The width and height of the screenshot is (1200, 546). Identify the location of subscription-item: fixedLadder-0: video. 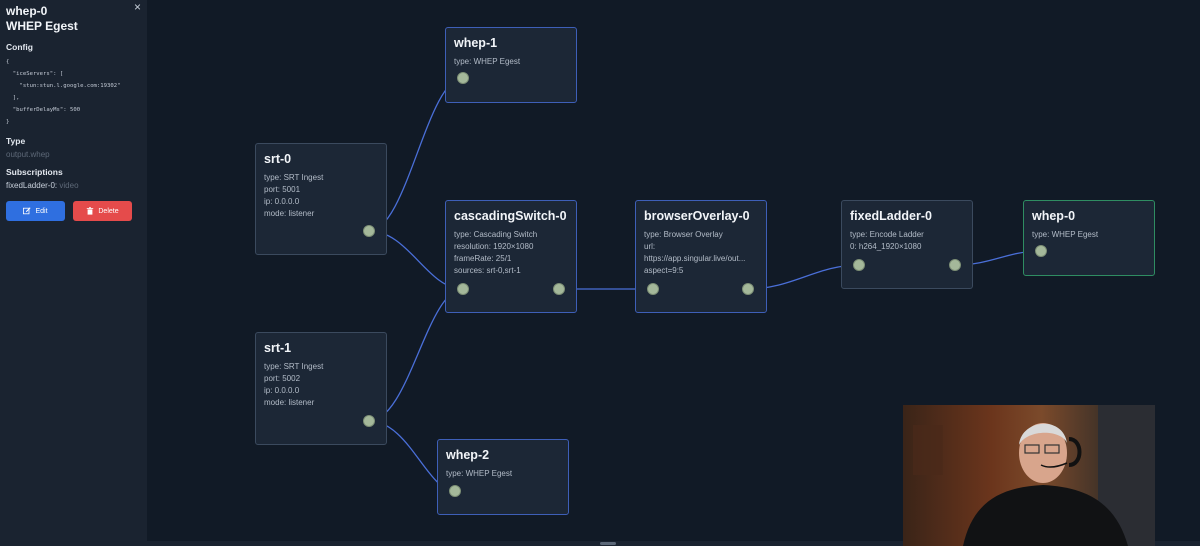
(73, 185).